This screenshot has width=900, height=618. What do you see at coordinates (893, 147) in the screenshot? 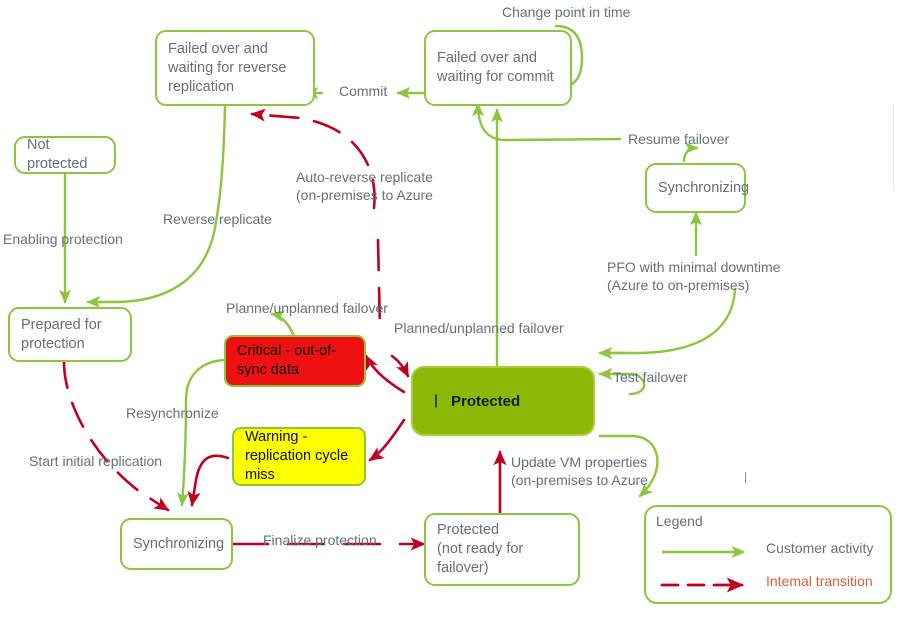
I see `right-margin-rule` at bounding box center [893, 147].